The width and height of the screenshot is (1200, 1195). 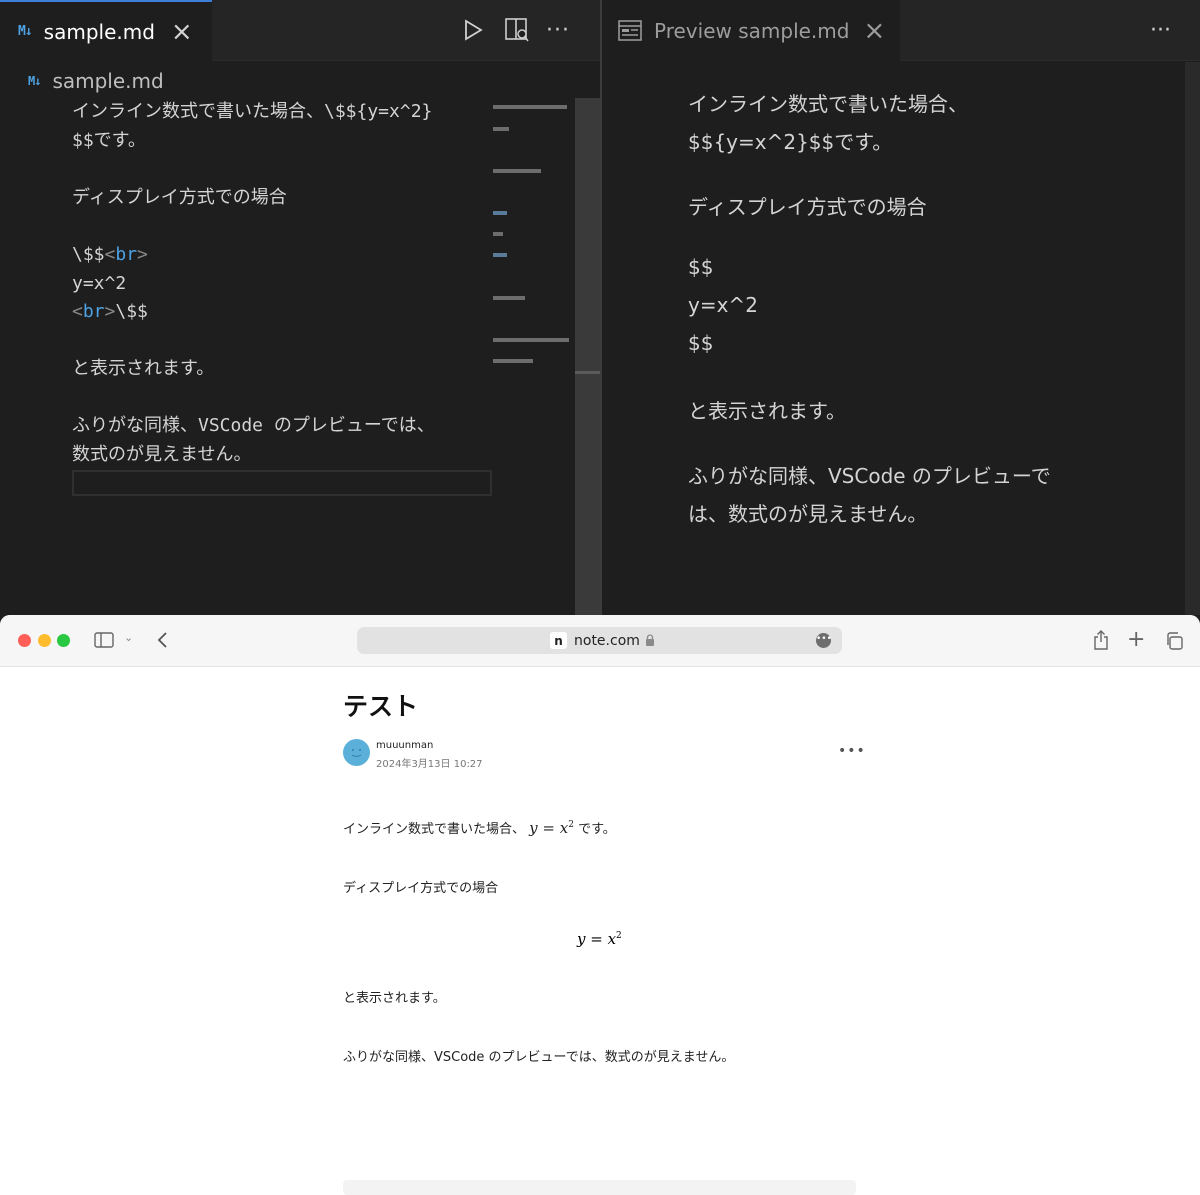 I want to click on minimize-window-button, so click(x=44, y=640).